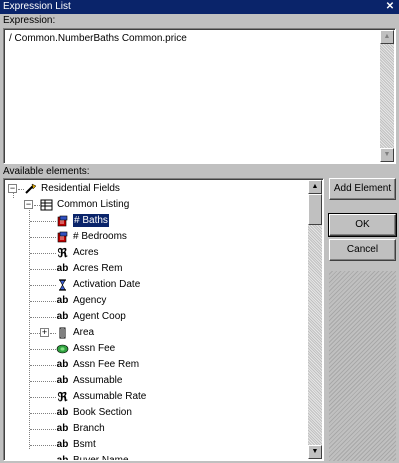  What do you see at coordinates (46, 205) in the screenshot?
I see `table-icon` at bounding box center [46, 205].